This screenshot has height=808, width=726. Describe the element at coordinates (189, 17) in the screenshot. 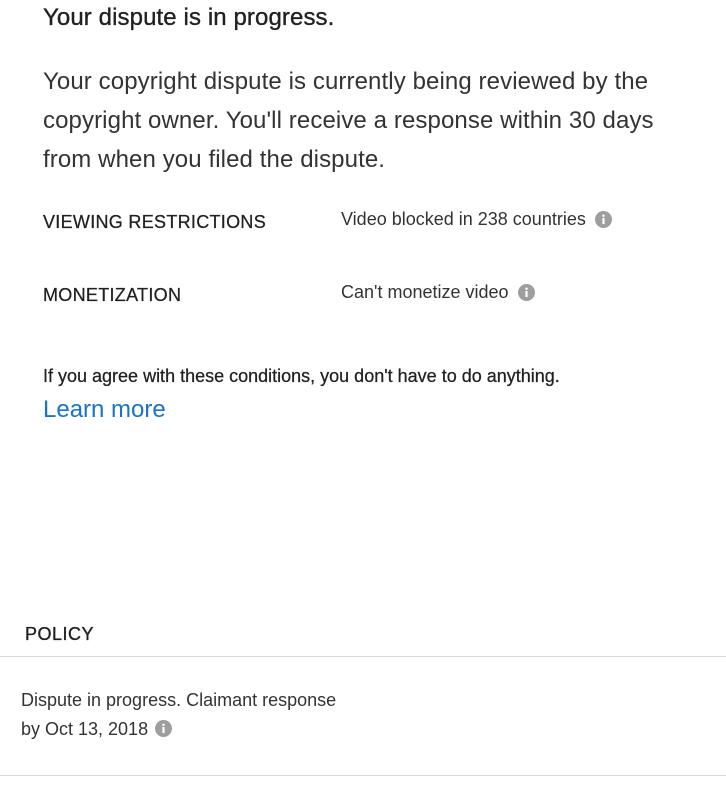

I see `page-title: Your dispute is in progress.` at that location.